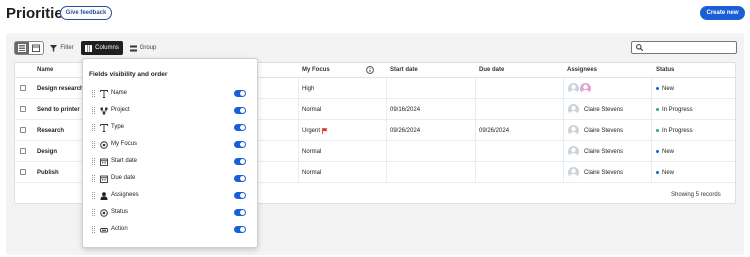 This screenshot has width=750, height=257. What do you see at coordinates (148, 48) in the screenshot?
I see `group-label: Group` at bounding box center [148, 48].